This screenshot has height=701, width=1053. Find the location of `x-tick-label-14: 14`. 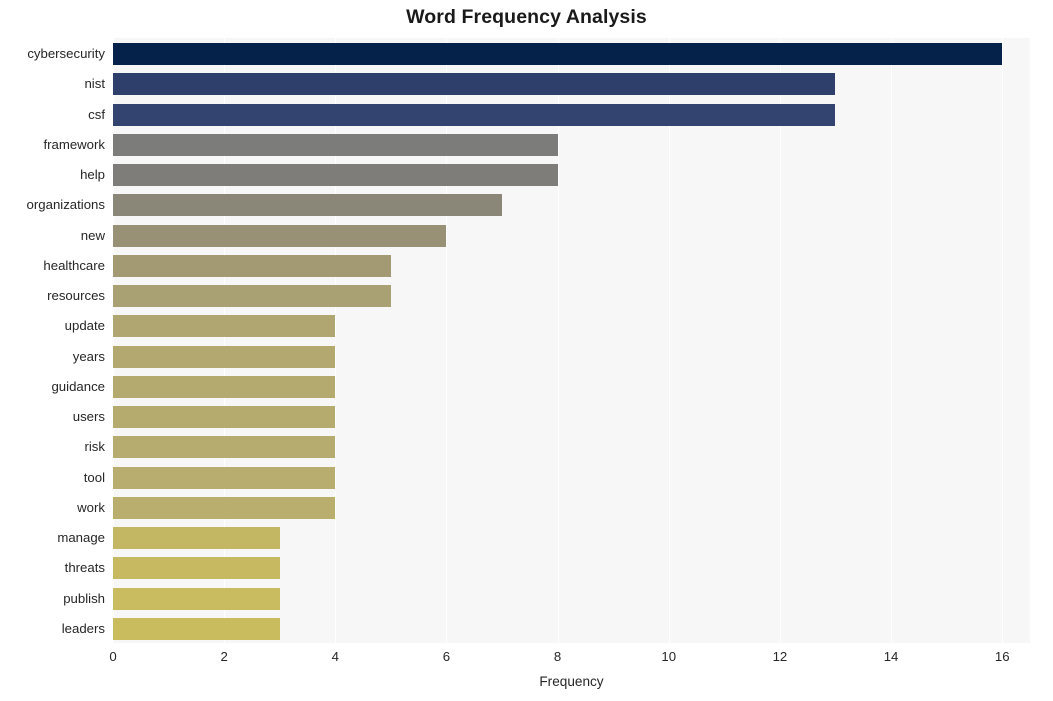

x-tick-label-14: 14 is located at coordinates (891, 656).